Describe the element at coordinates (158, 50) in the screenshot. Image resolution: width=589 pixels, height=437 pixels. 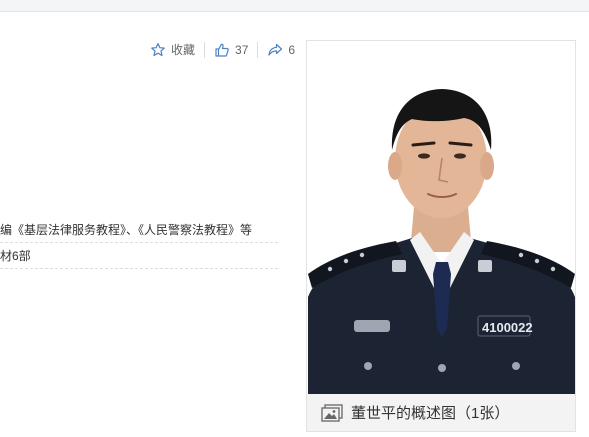
I see `star-icon` at that location.